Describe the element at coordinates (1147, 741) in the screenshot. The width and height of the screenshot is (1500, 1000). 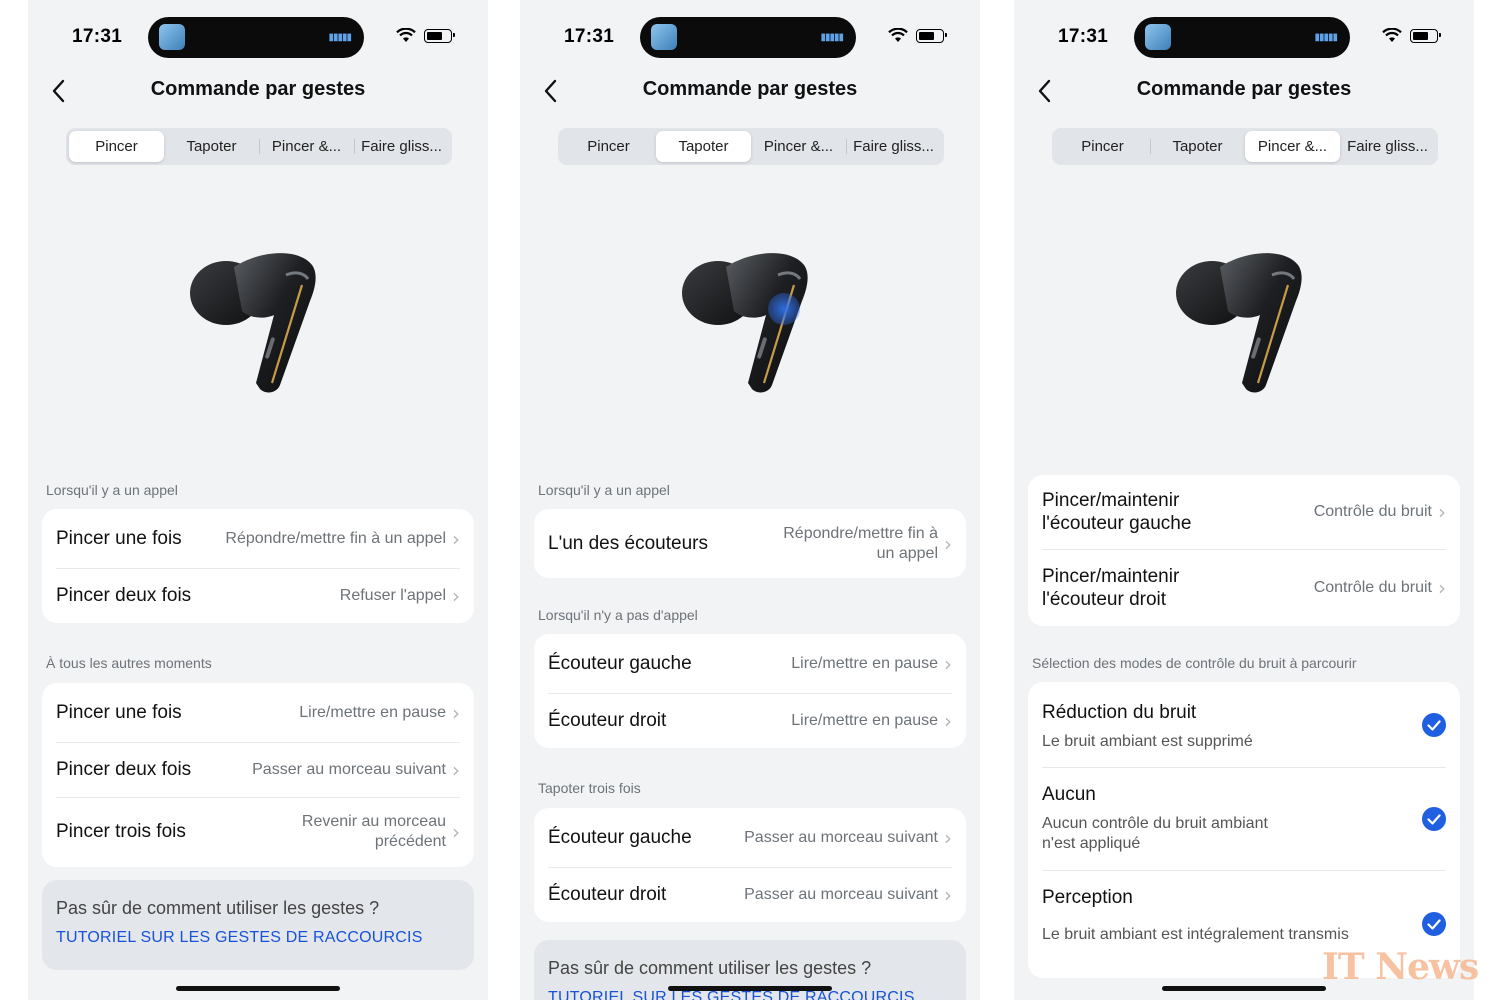
I see `mode-description: Le bruit ambiant est supprimé` at that location.